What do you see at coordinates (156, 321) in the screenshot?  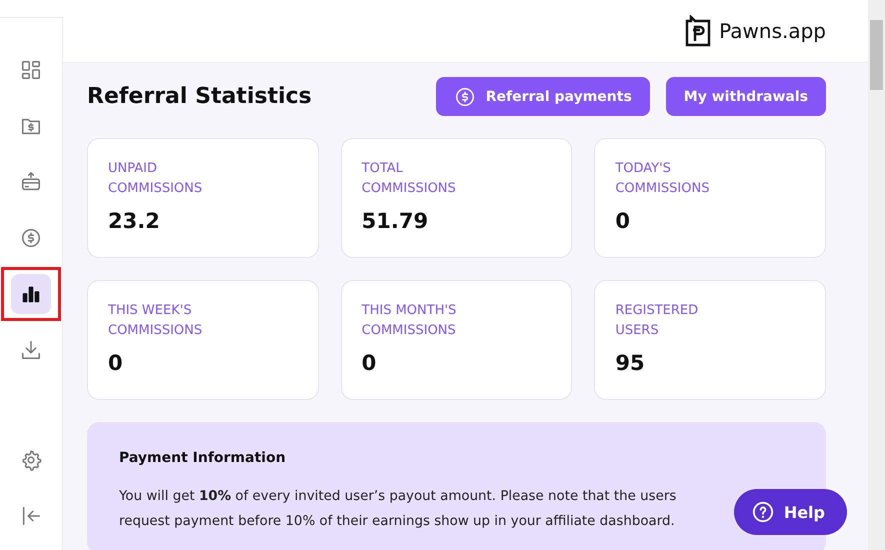 I see `stat-label: THIS WEEK'S COMMISSIONS` at bounding box center [156, 321].